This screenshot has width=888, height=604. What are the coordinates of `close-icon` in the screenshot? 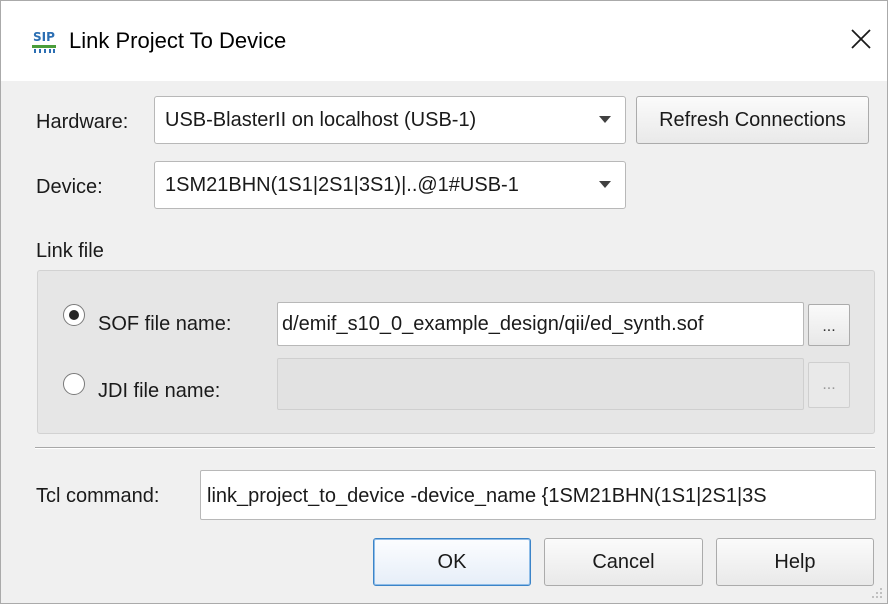 It's located at (861, 39).